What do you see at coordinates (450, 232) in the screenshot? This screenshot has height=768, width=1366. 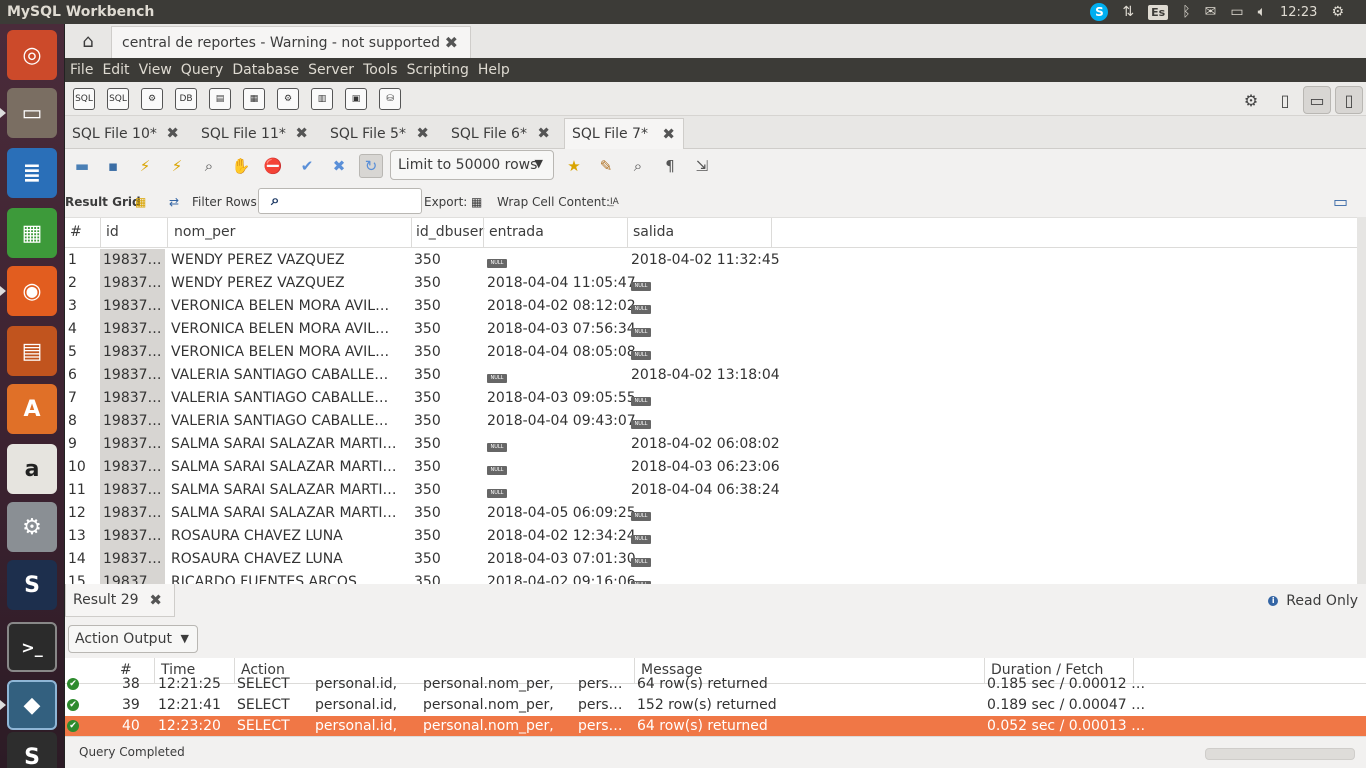 I see `column-header-id-dbuser: id_dbuser` at bounding box center [450, 232].